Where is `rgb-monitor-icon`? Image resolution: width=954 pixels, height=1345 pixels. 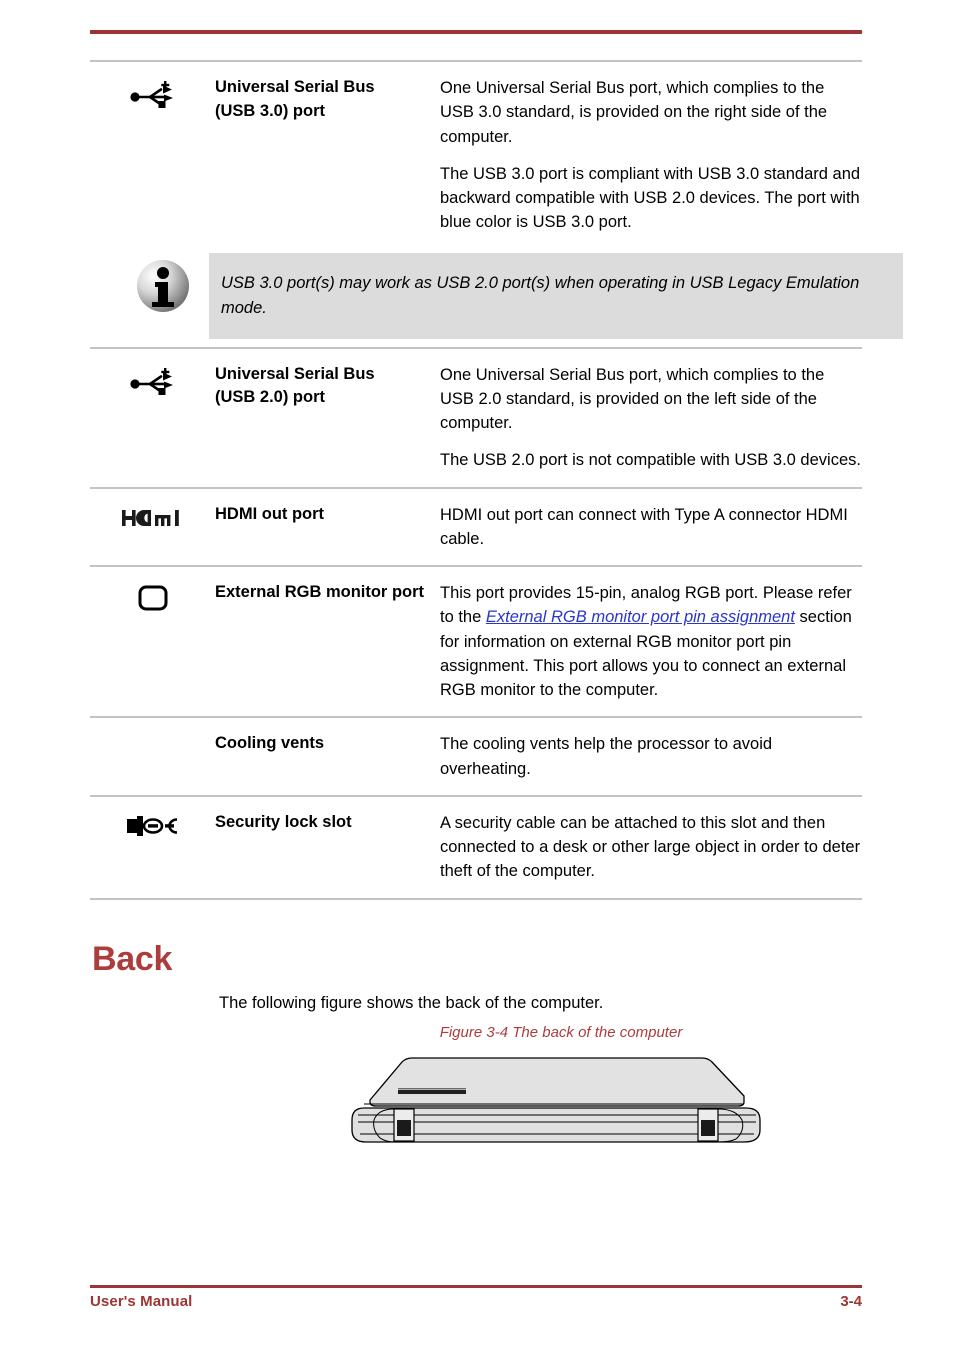 rgb-monitor-icon is located at coordinates (152, 598).